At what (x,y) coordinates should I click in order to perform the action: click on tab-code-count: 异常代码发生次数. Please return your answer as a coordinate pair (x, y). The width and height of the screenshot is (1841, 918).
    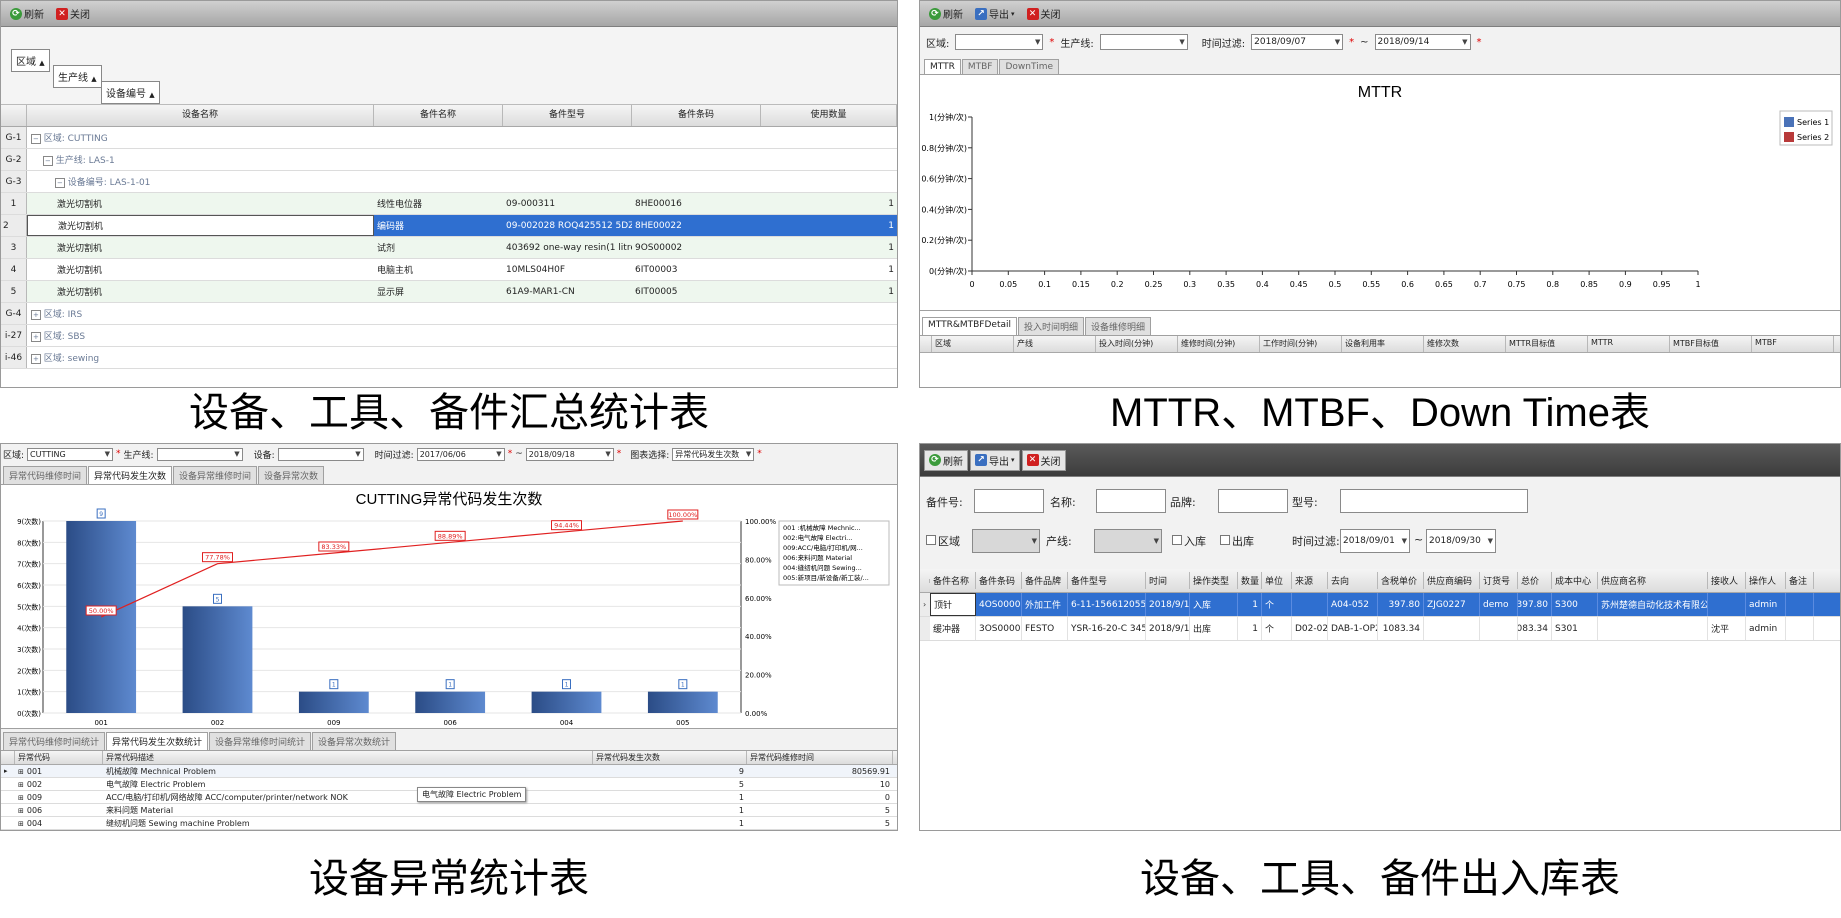
    Looking at the image, I should click on (130, 475).